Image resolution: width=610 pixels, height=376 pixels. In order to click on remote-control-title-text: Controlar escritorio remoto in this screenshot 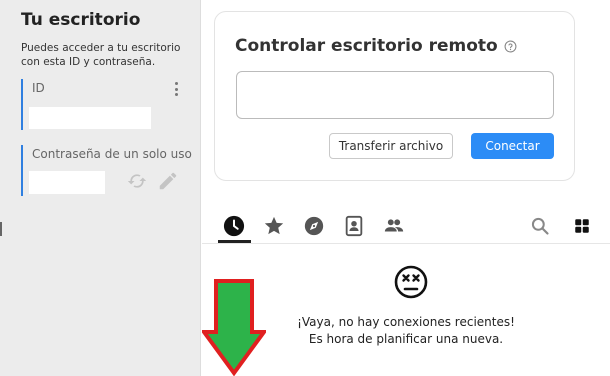, I will do `click(366, 46)`.